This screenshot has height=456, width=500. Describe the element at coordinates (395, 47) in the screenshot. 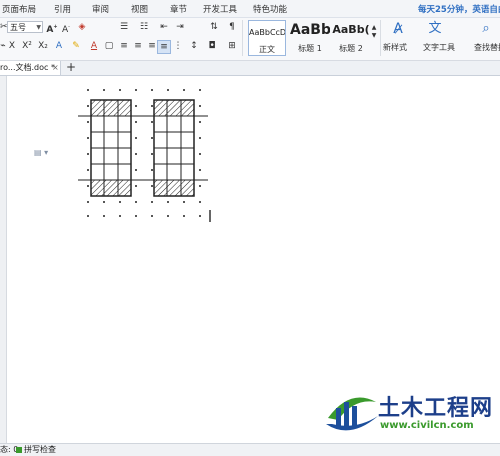

I see `new-style-button: 新样式` at that location.